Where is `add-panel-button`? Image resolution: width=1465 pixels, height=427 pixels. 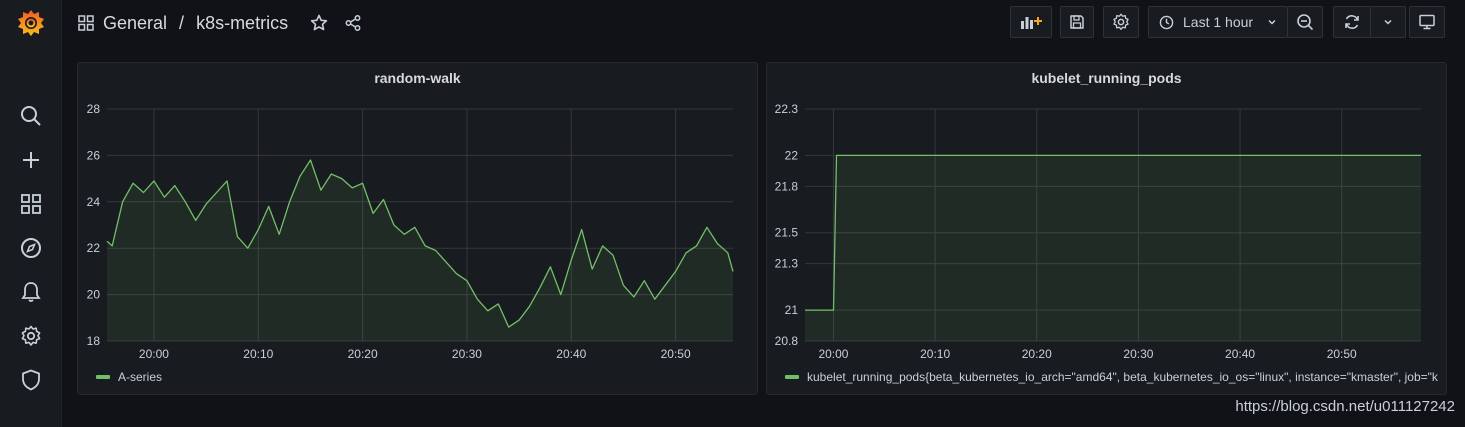
add-panel-button is located at coordinates (1031, 22).